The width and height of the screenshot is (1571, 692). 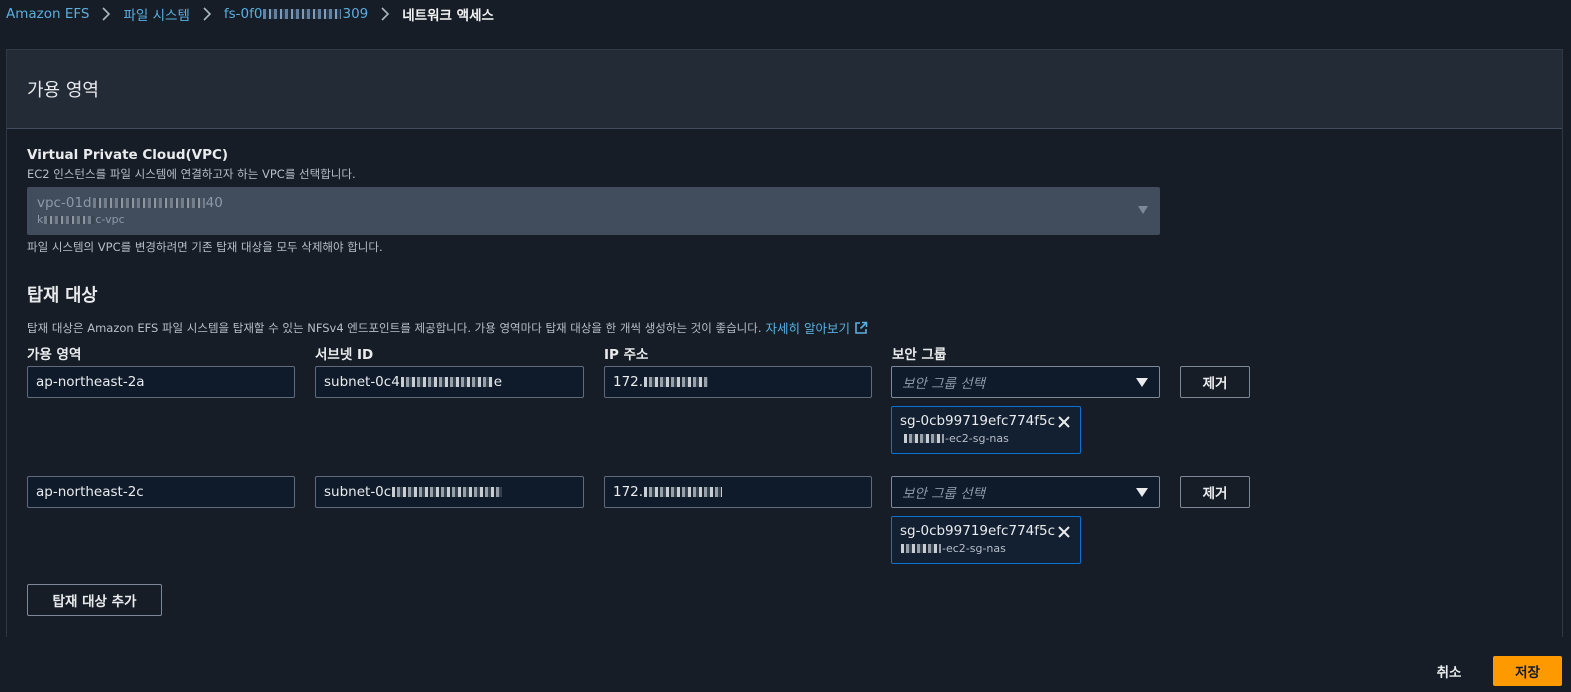 I want to click on save-button: 저장, so click(x=1527, y=671).